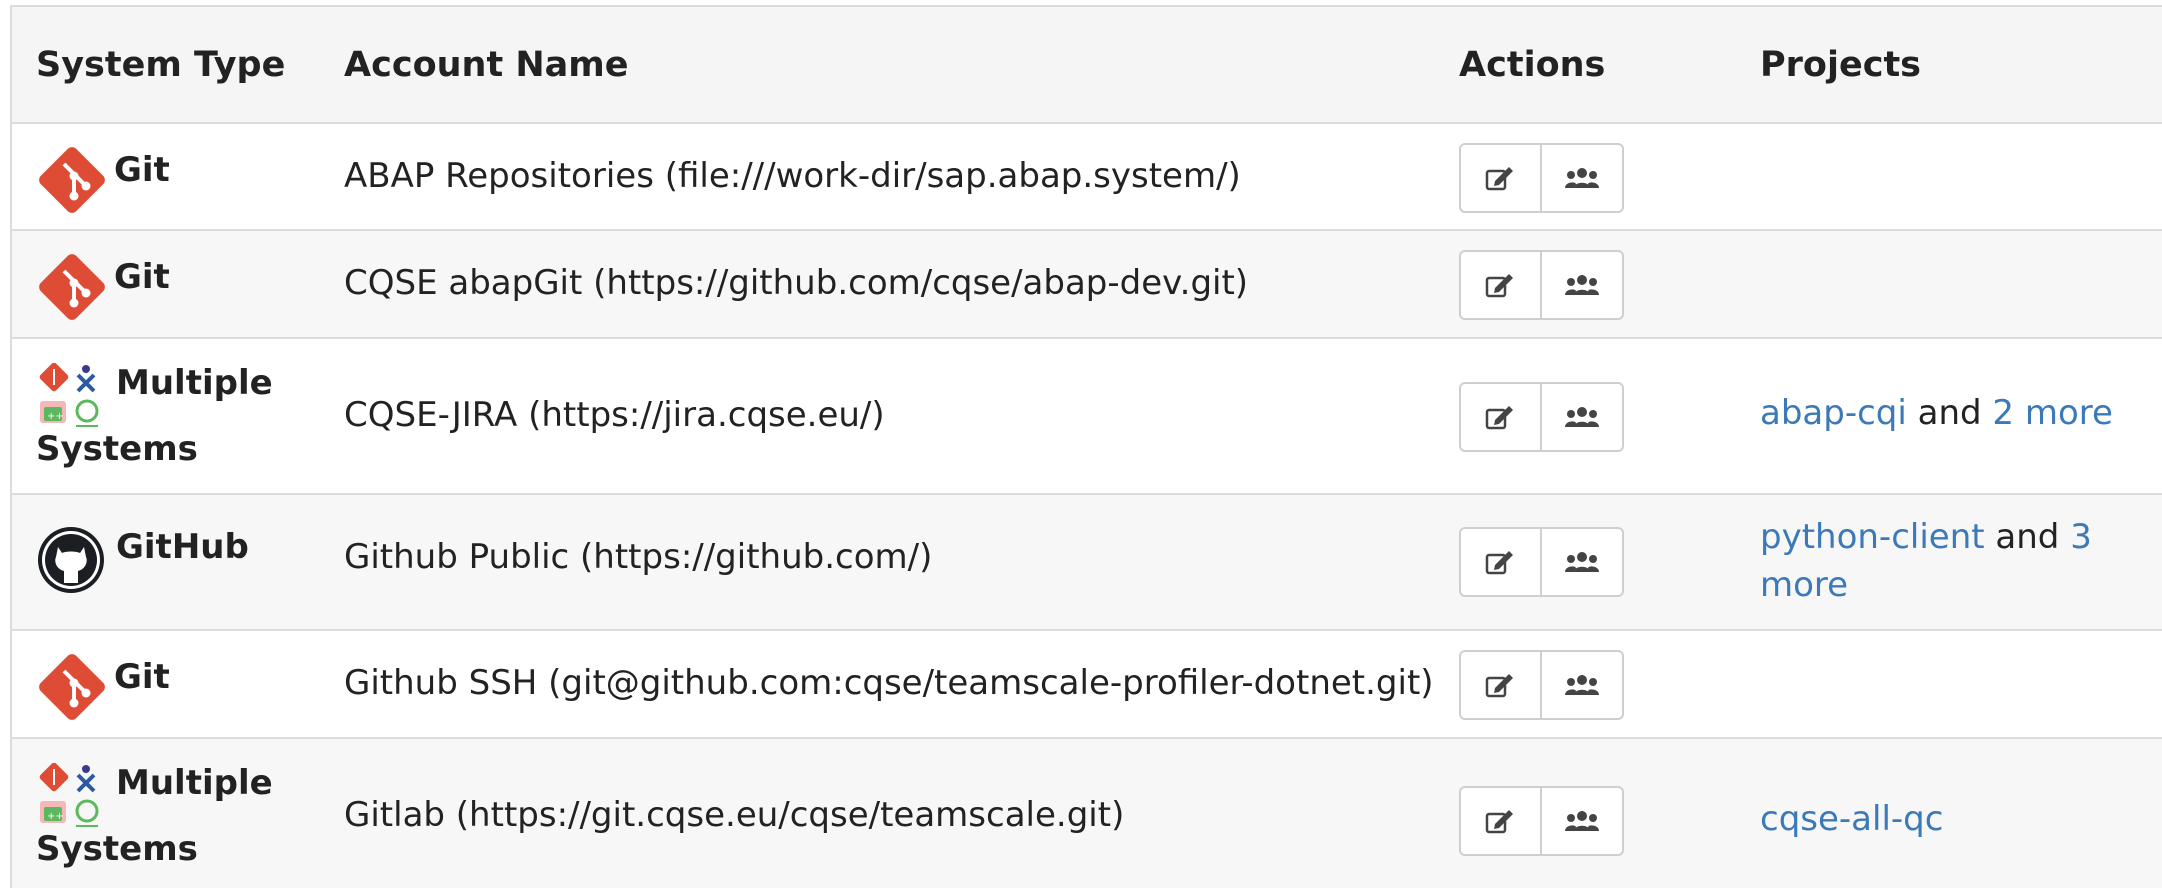  What do you see at coordinates (1833, 413) in the screenshot?
I see `project-link: abap-cqi` at bounding box center [1833, 413].